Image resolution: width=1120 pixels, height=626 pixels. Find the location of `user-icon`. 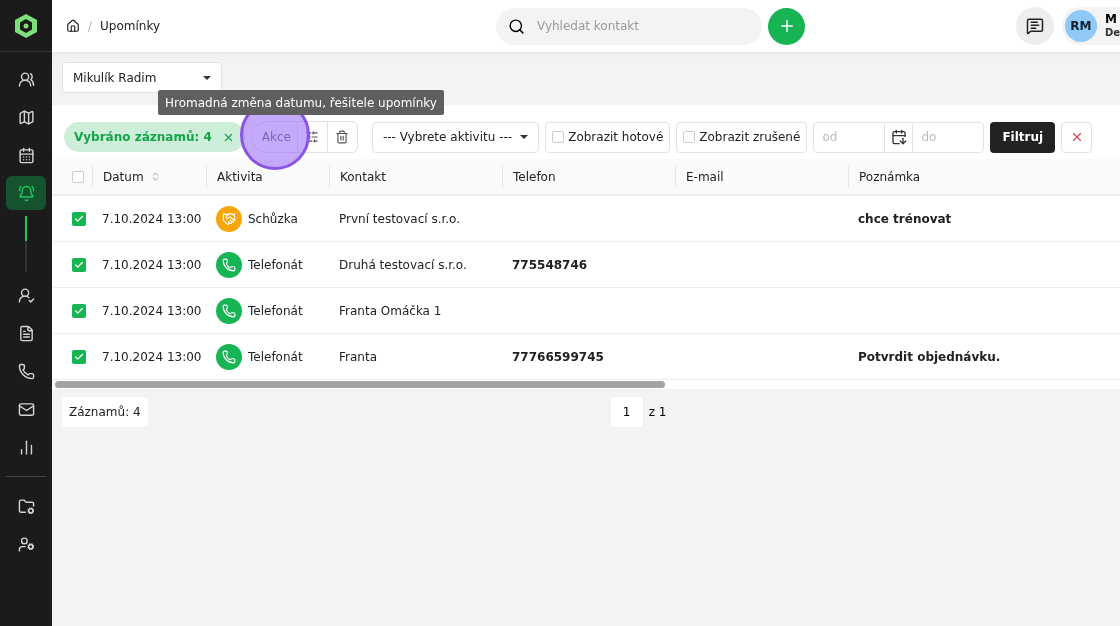

user-icon is located at coordinates (26, 295).